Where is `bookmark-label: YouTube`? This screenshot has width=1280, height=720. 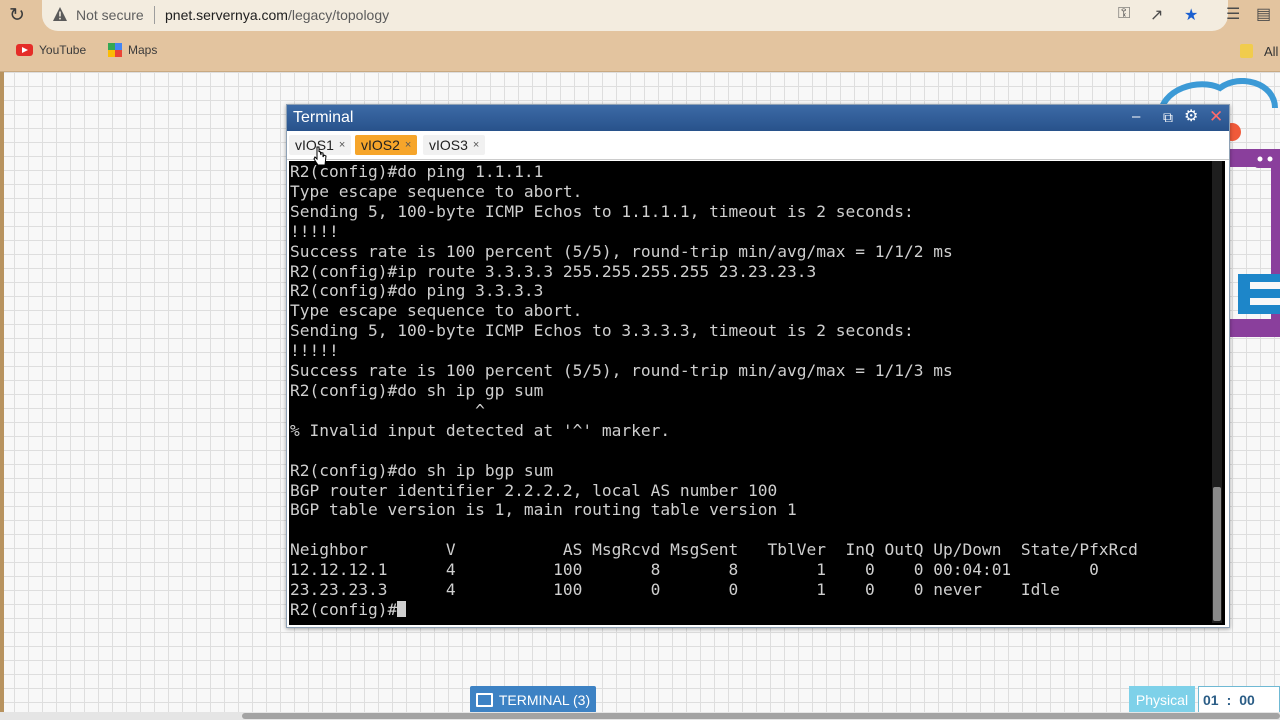
bookmark-label: YouTube is located at coordinates (63, 50).